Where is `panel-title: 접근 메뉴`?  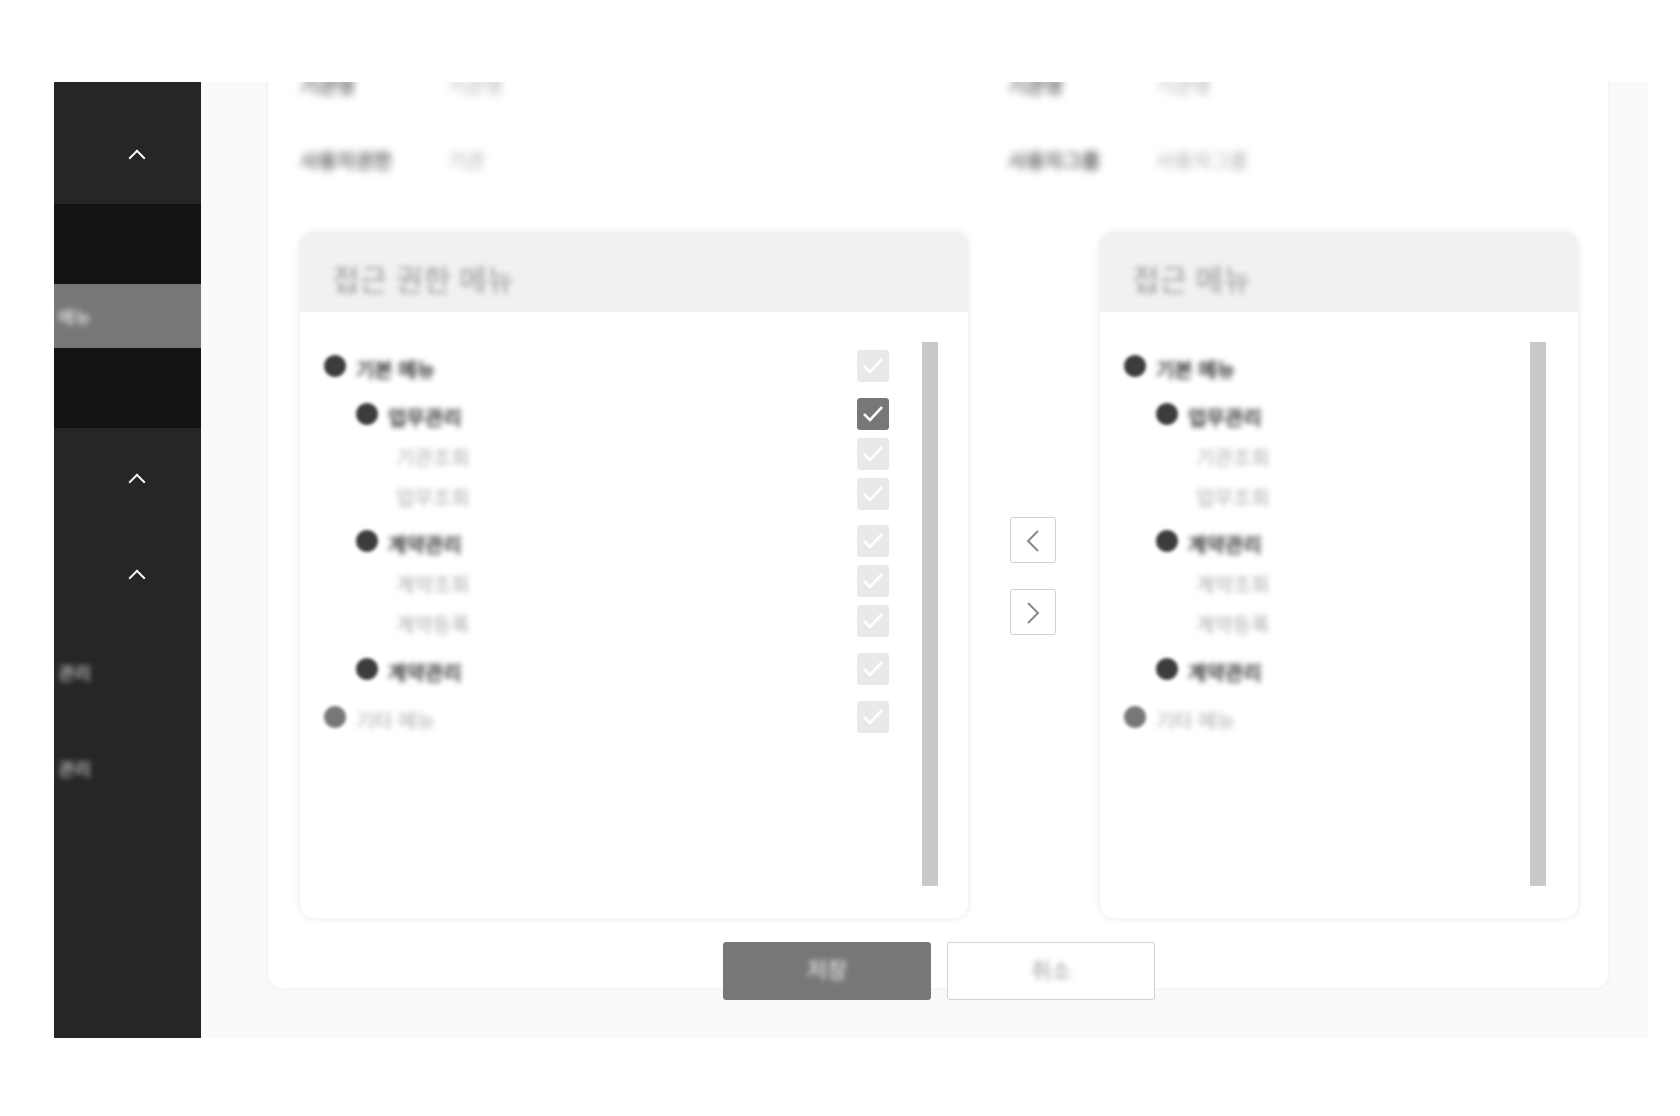
panel-title: 접근 메뉴 is located at coordinates (1191, 281).